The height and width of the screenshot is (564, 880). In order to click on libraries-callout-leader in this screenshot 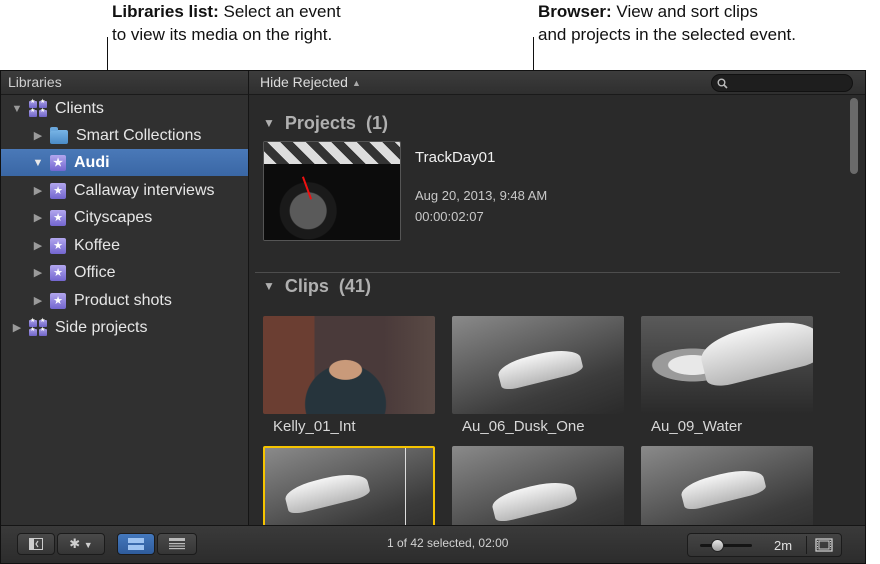, I will do `click(107, 54)`.